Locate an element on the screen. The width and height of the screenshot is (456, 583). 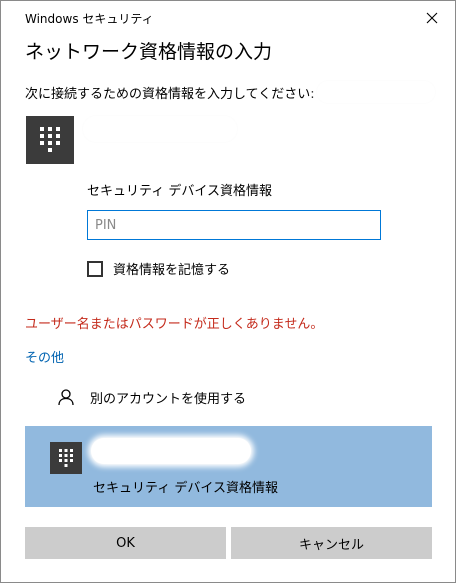
prompt-row: 次に接続するための資格情報を入力してください: is located at coordinates (230, 92).